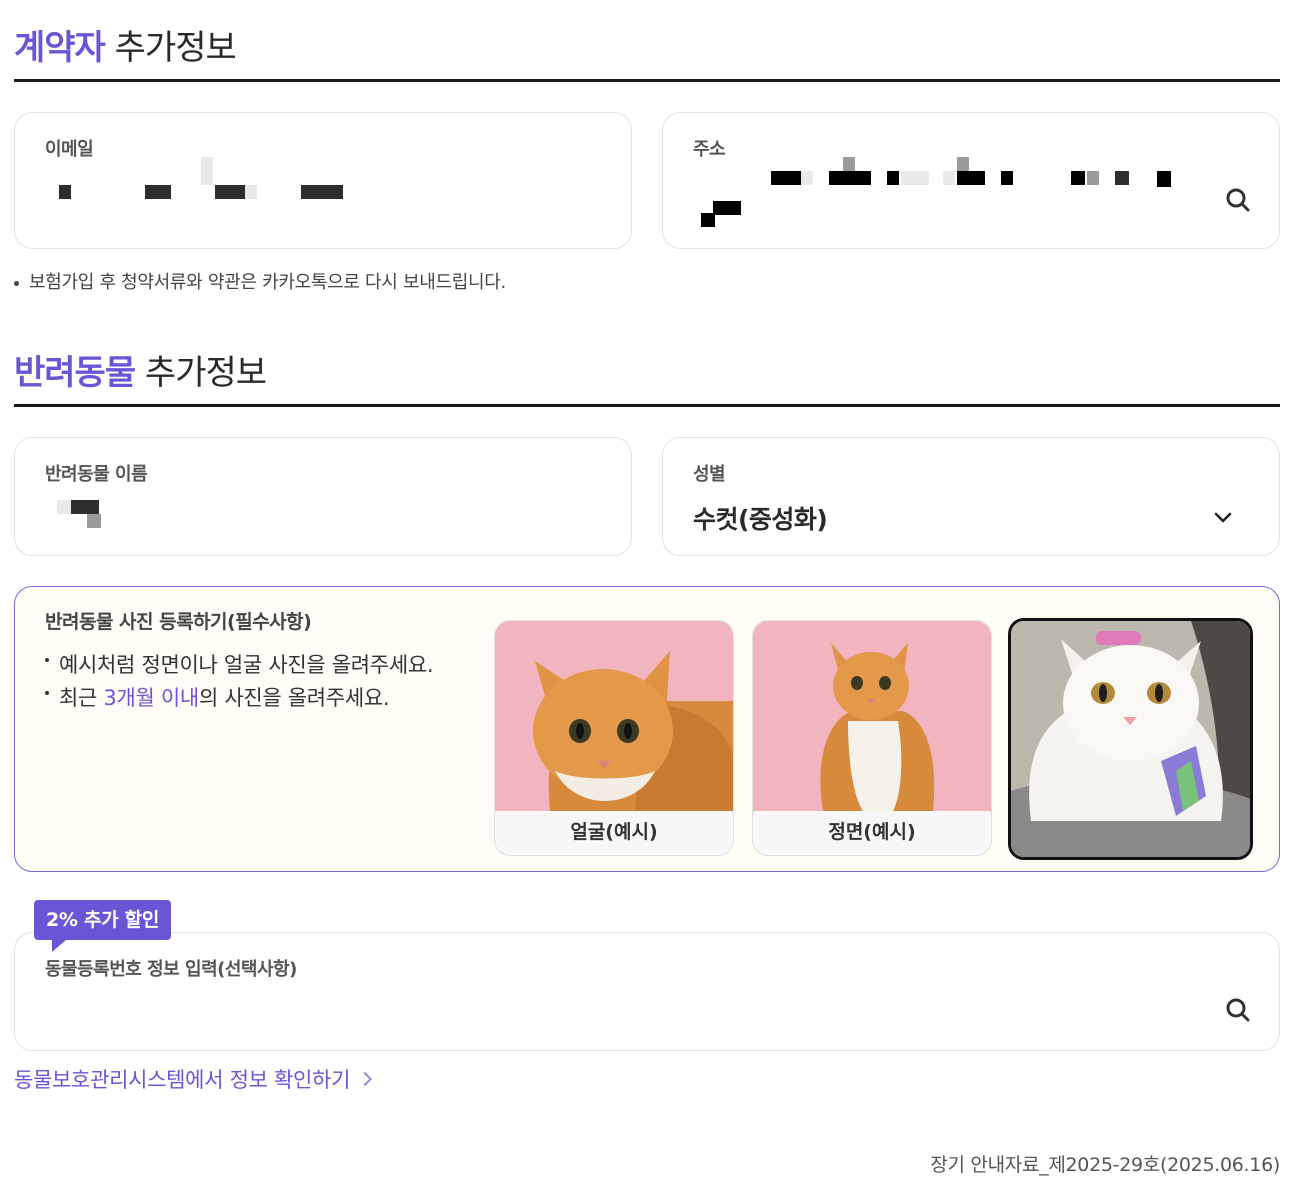 This screenshot has height=1200, width=1310. Describe the element at coordinates (103, 926) in the screenshot. I see `discount-badge: 2% 추가 할인` at that location.